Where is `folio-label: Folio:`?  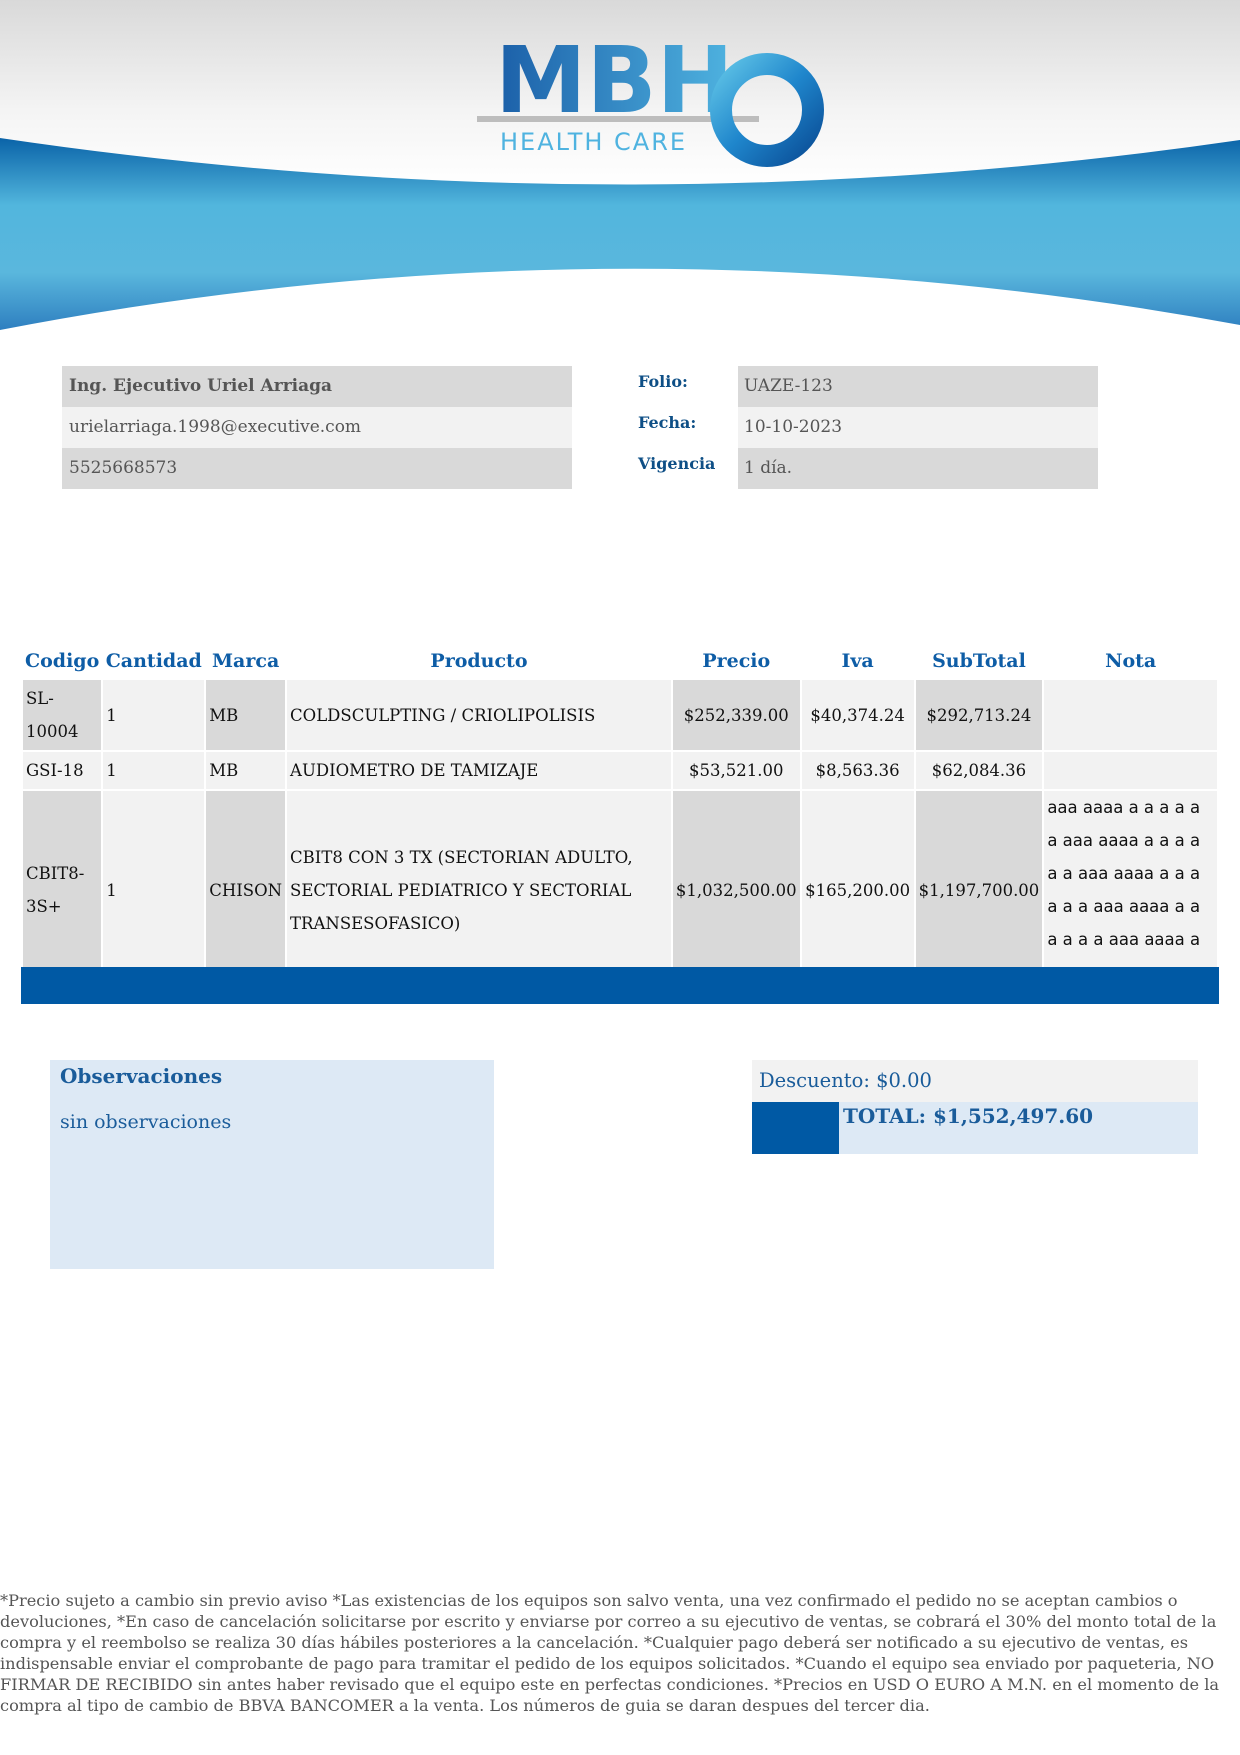 folio-label: Folio: is located at coordinates (663, 381).